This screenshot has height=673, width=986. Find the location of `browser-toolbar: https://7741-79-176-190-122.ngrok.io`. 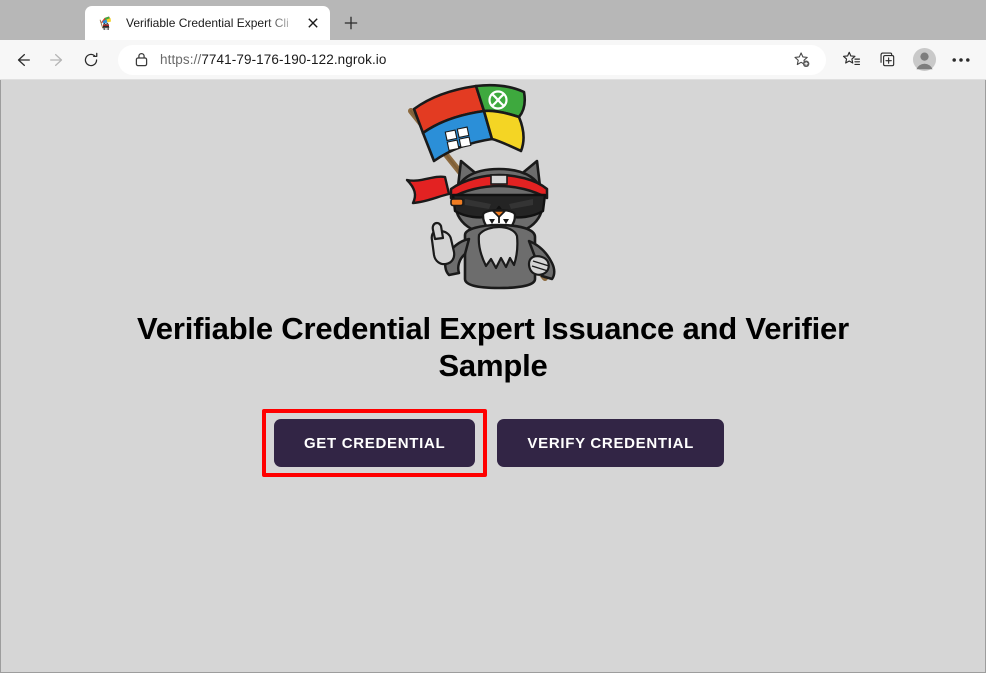

browser-toolbar: https://7741-79-176-190-122.ngrok.io is located at coordinates (493, 60).